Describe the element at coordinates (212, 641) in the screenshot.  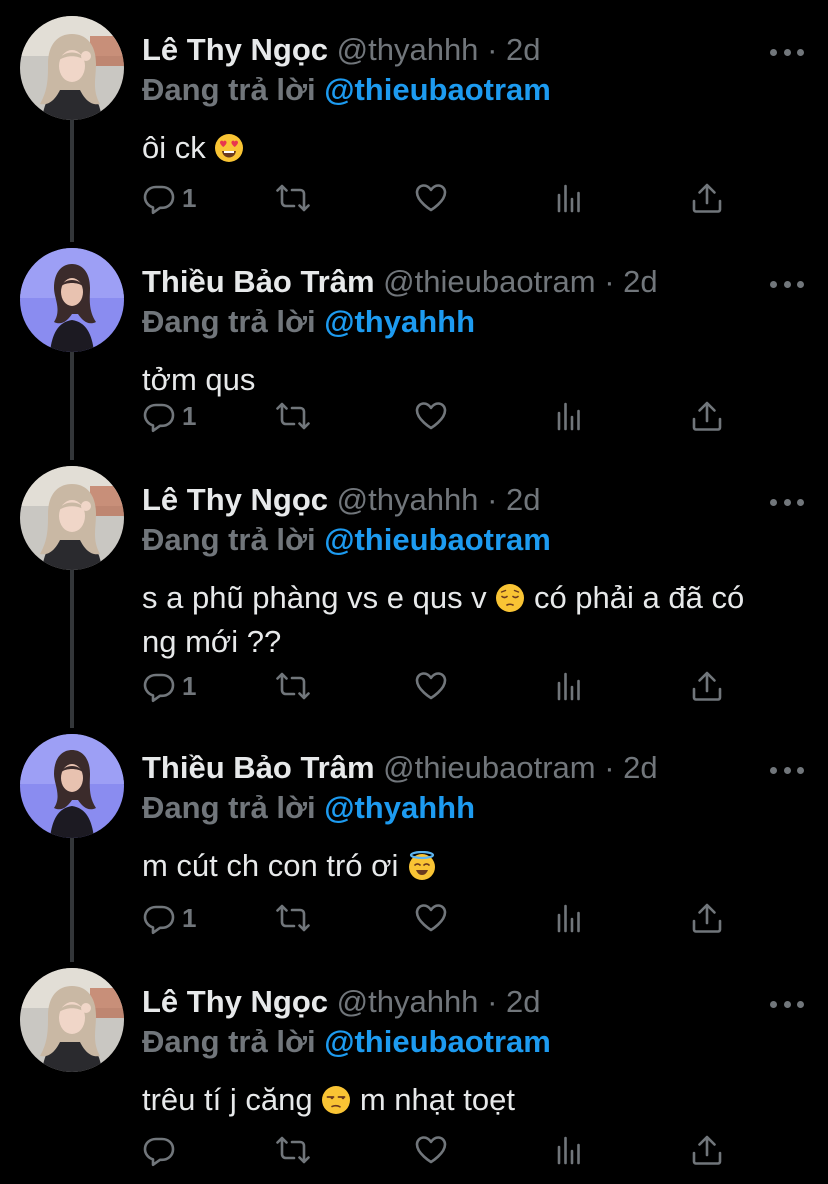
I see `tweet-text-part: ng mới ??` at that location.